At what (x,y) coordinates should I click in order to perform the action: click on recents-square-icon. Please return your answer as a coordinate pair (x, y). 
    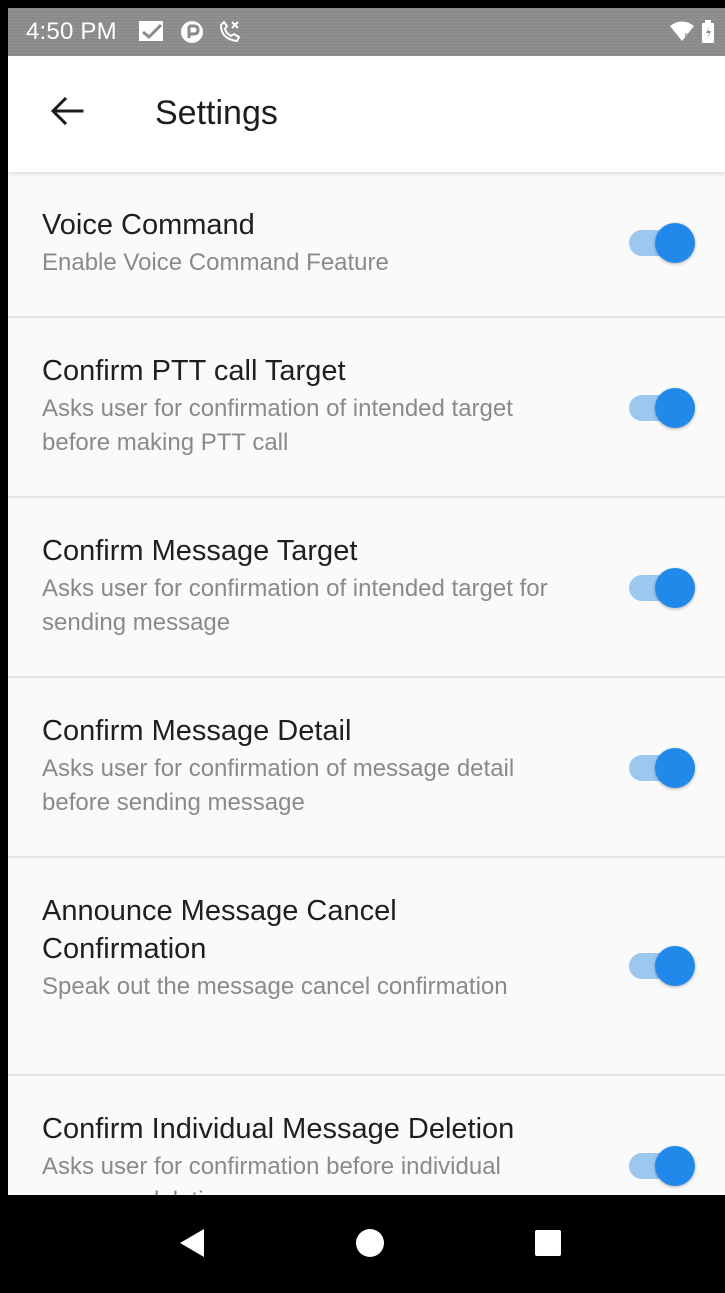
    Looking at the image, I should click on (548, 1245).